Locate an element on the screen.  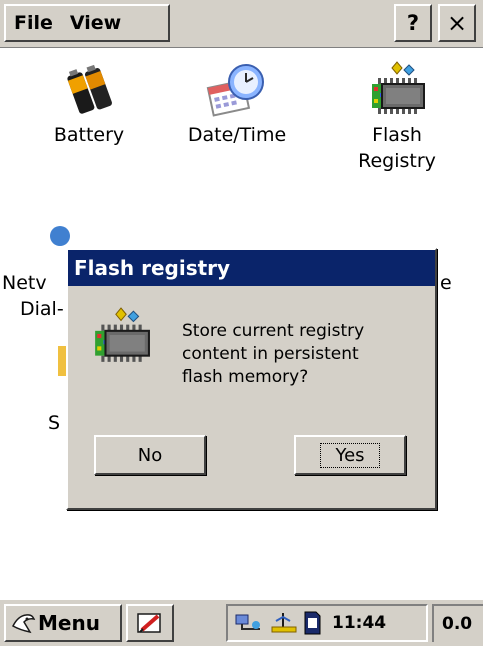
dialog-title: Flash registry is located at coordinates (251, 268).